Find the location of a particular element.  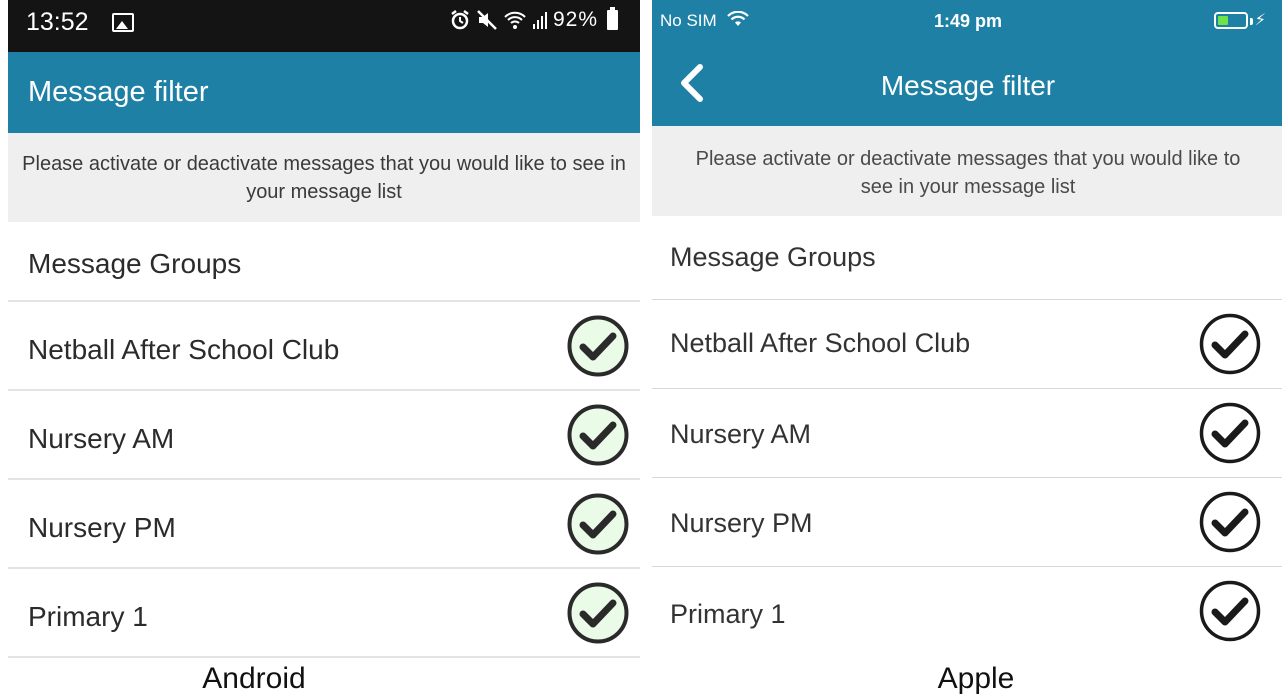

caption-apple: Apple is located at coordinates (976, 678).